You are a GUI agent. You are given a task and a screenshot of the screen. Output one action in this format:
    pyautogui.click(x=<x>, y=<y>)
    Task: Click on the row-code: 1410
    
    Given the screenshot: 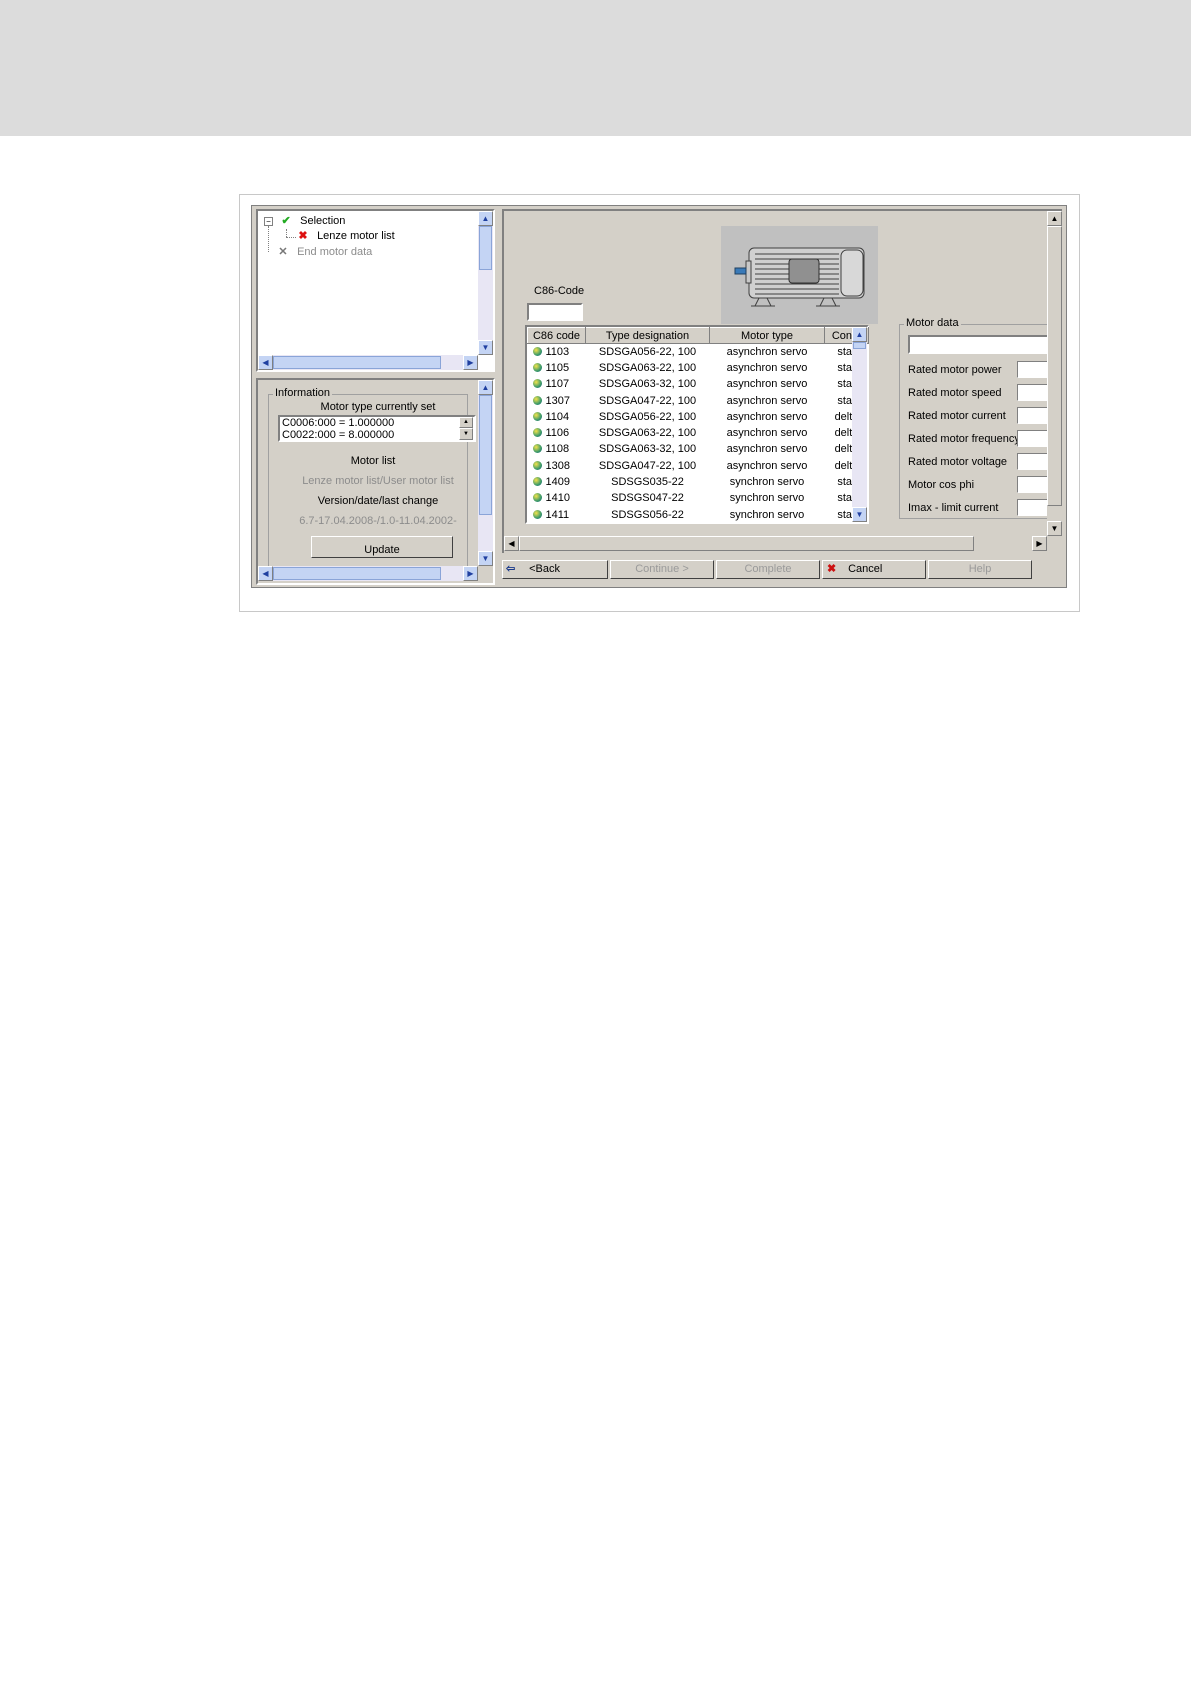 What is the action you would take?
    pyautogui.click(x=557, y=498)
    